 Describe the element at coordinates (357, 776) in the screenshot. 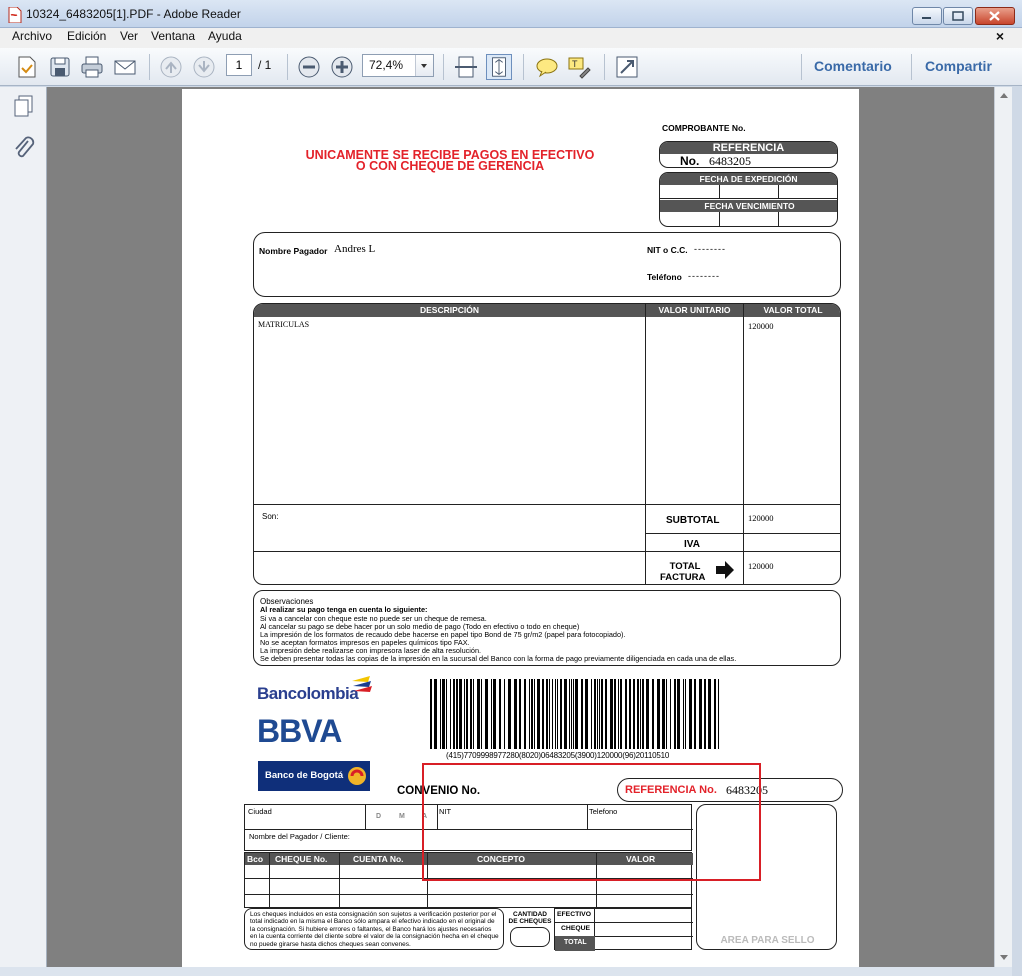

I see `banco-bogota-emblem-icon` at that location.